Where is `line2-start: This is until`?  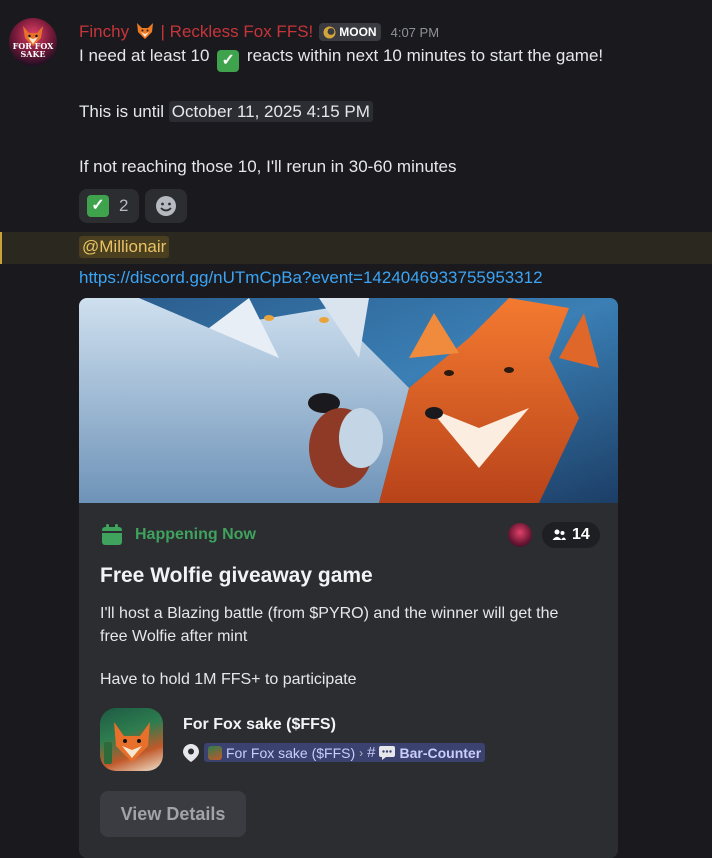 line2-start: This is until is located at coordinates (122, 111).